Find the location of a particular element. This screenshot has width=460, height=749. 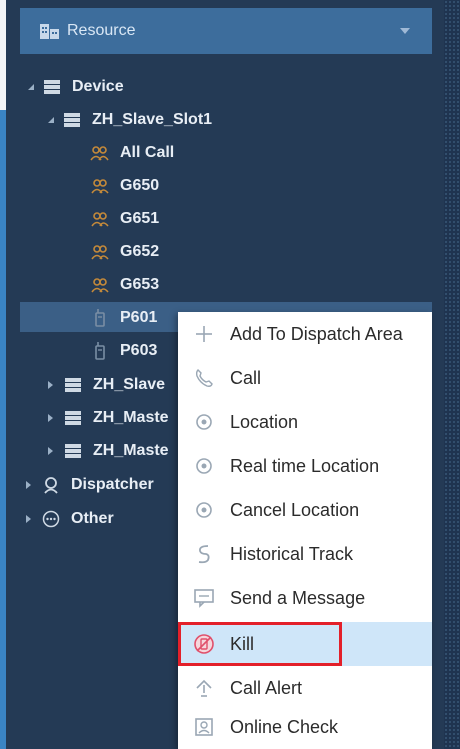

tree-label: G653 is located at coordinates (140, 284).